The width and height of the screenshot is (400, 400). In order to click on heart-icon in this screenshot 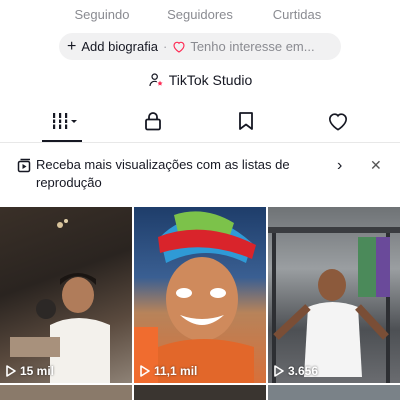, I will do `click(338, 123)`.